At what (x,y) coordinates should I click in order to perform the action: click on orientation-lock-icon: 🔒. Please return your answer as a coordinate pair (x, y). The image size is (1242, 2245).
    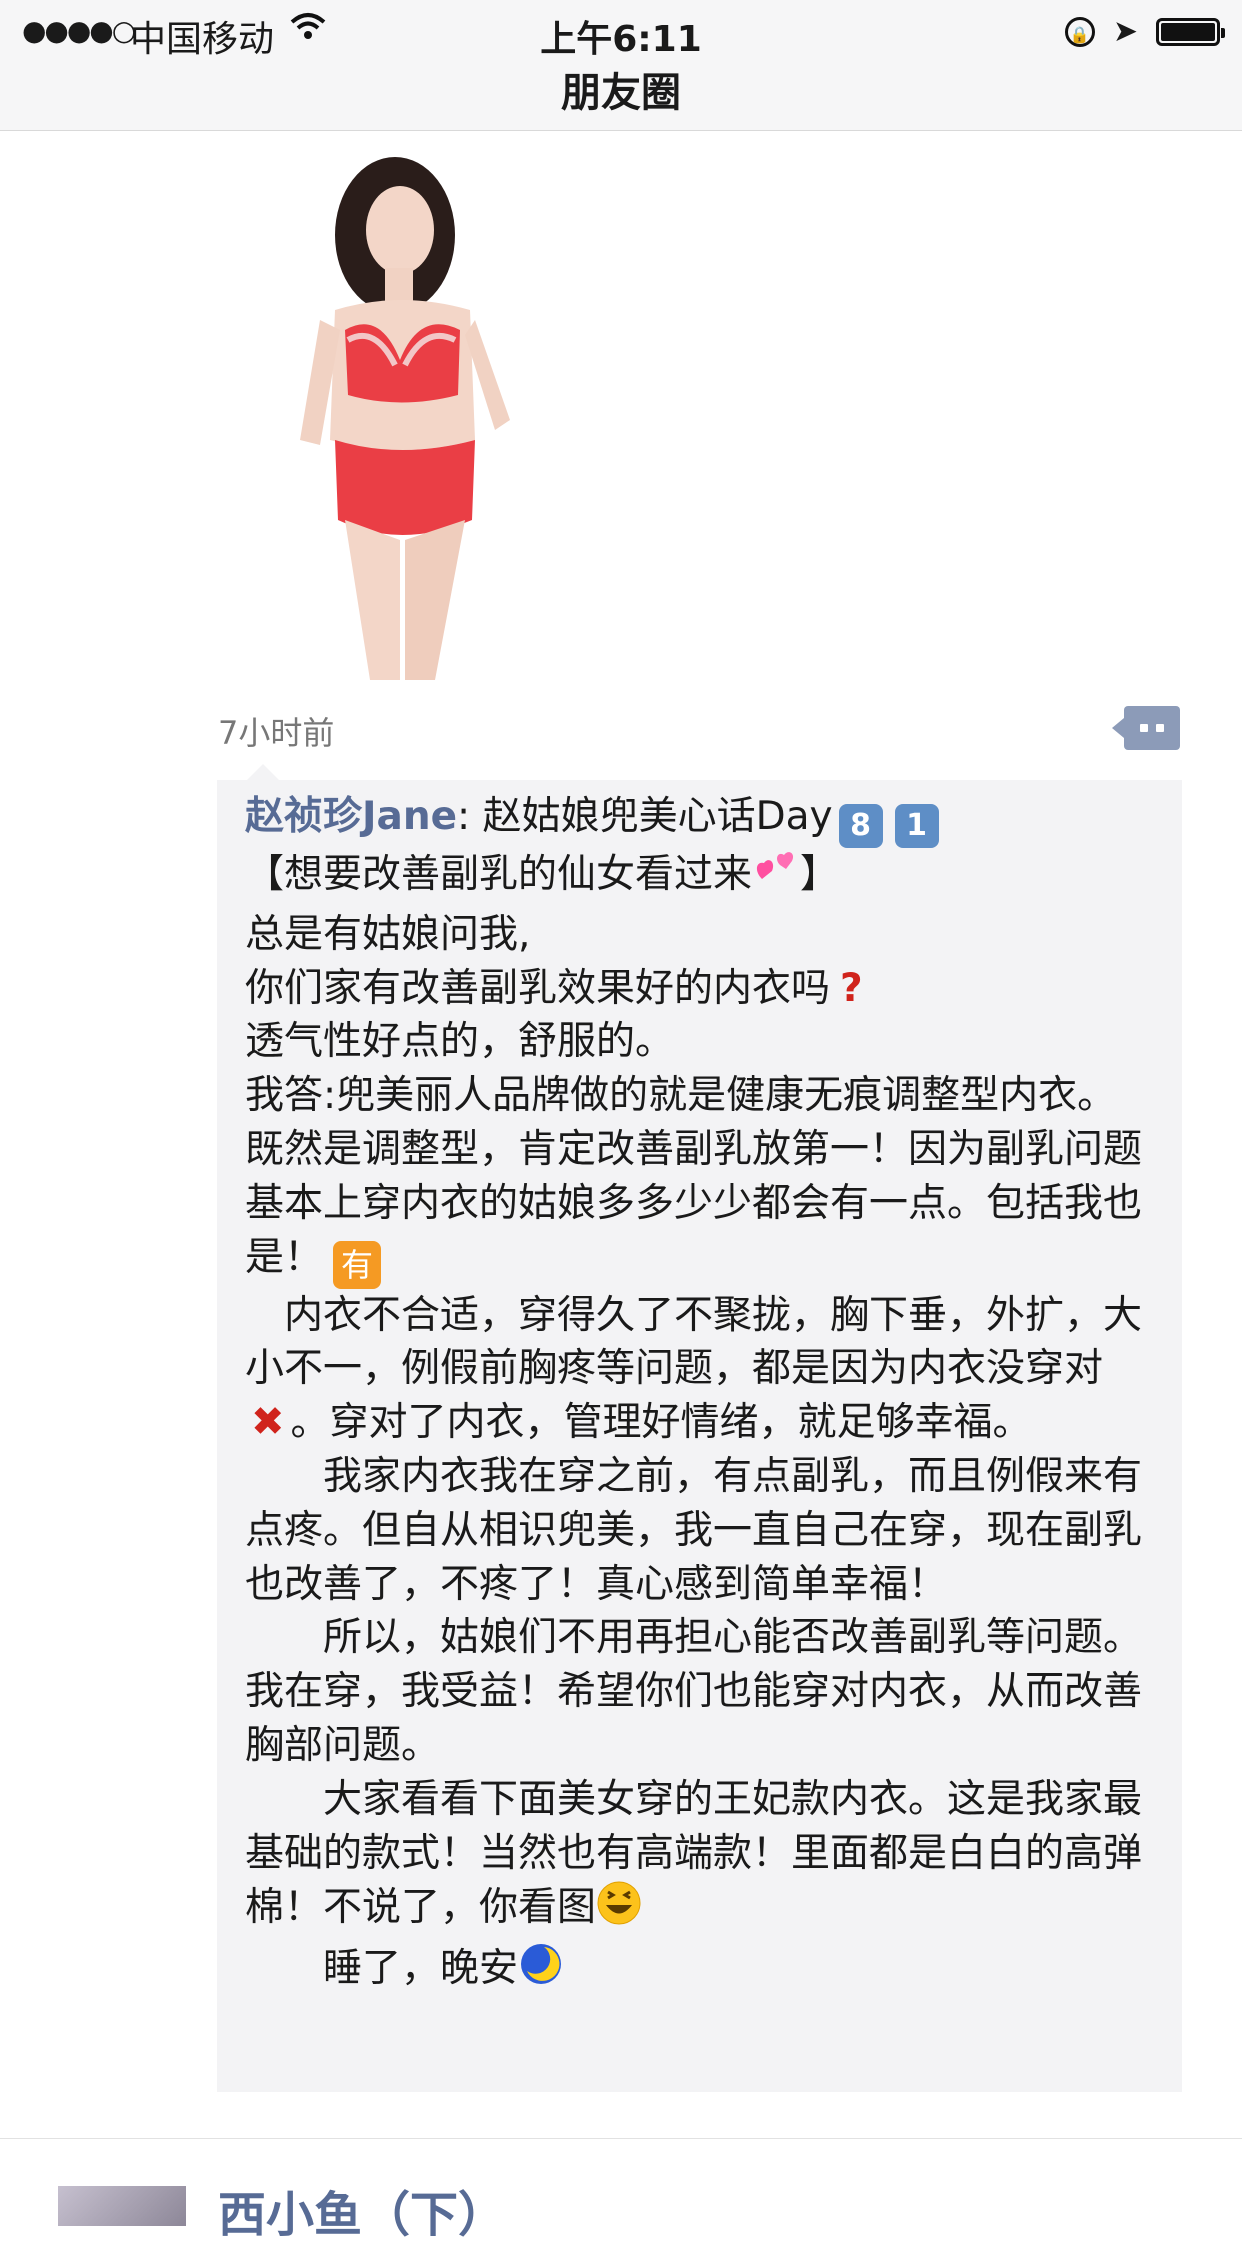
    Looking at the image, I should click on (1079, 31).